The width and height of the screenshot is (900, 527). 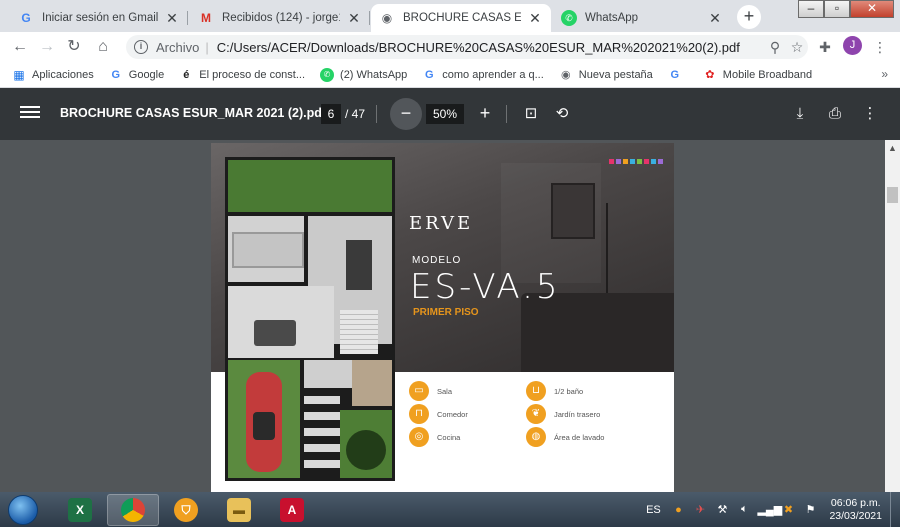 I want to click on bookmark-google-2: G, so click(x=678, y=75).